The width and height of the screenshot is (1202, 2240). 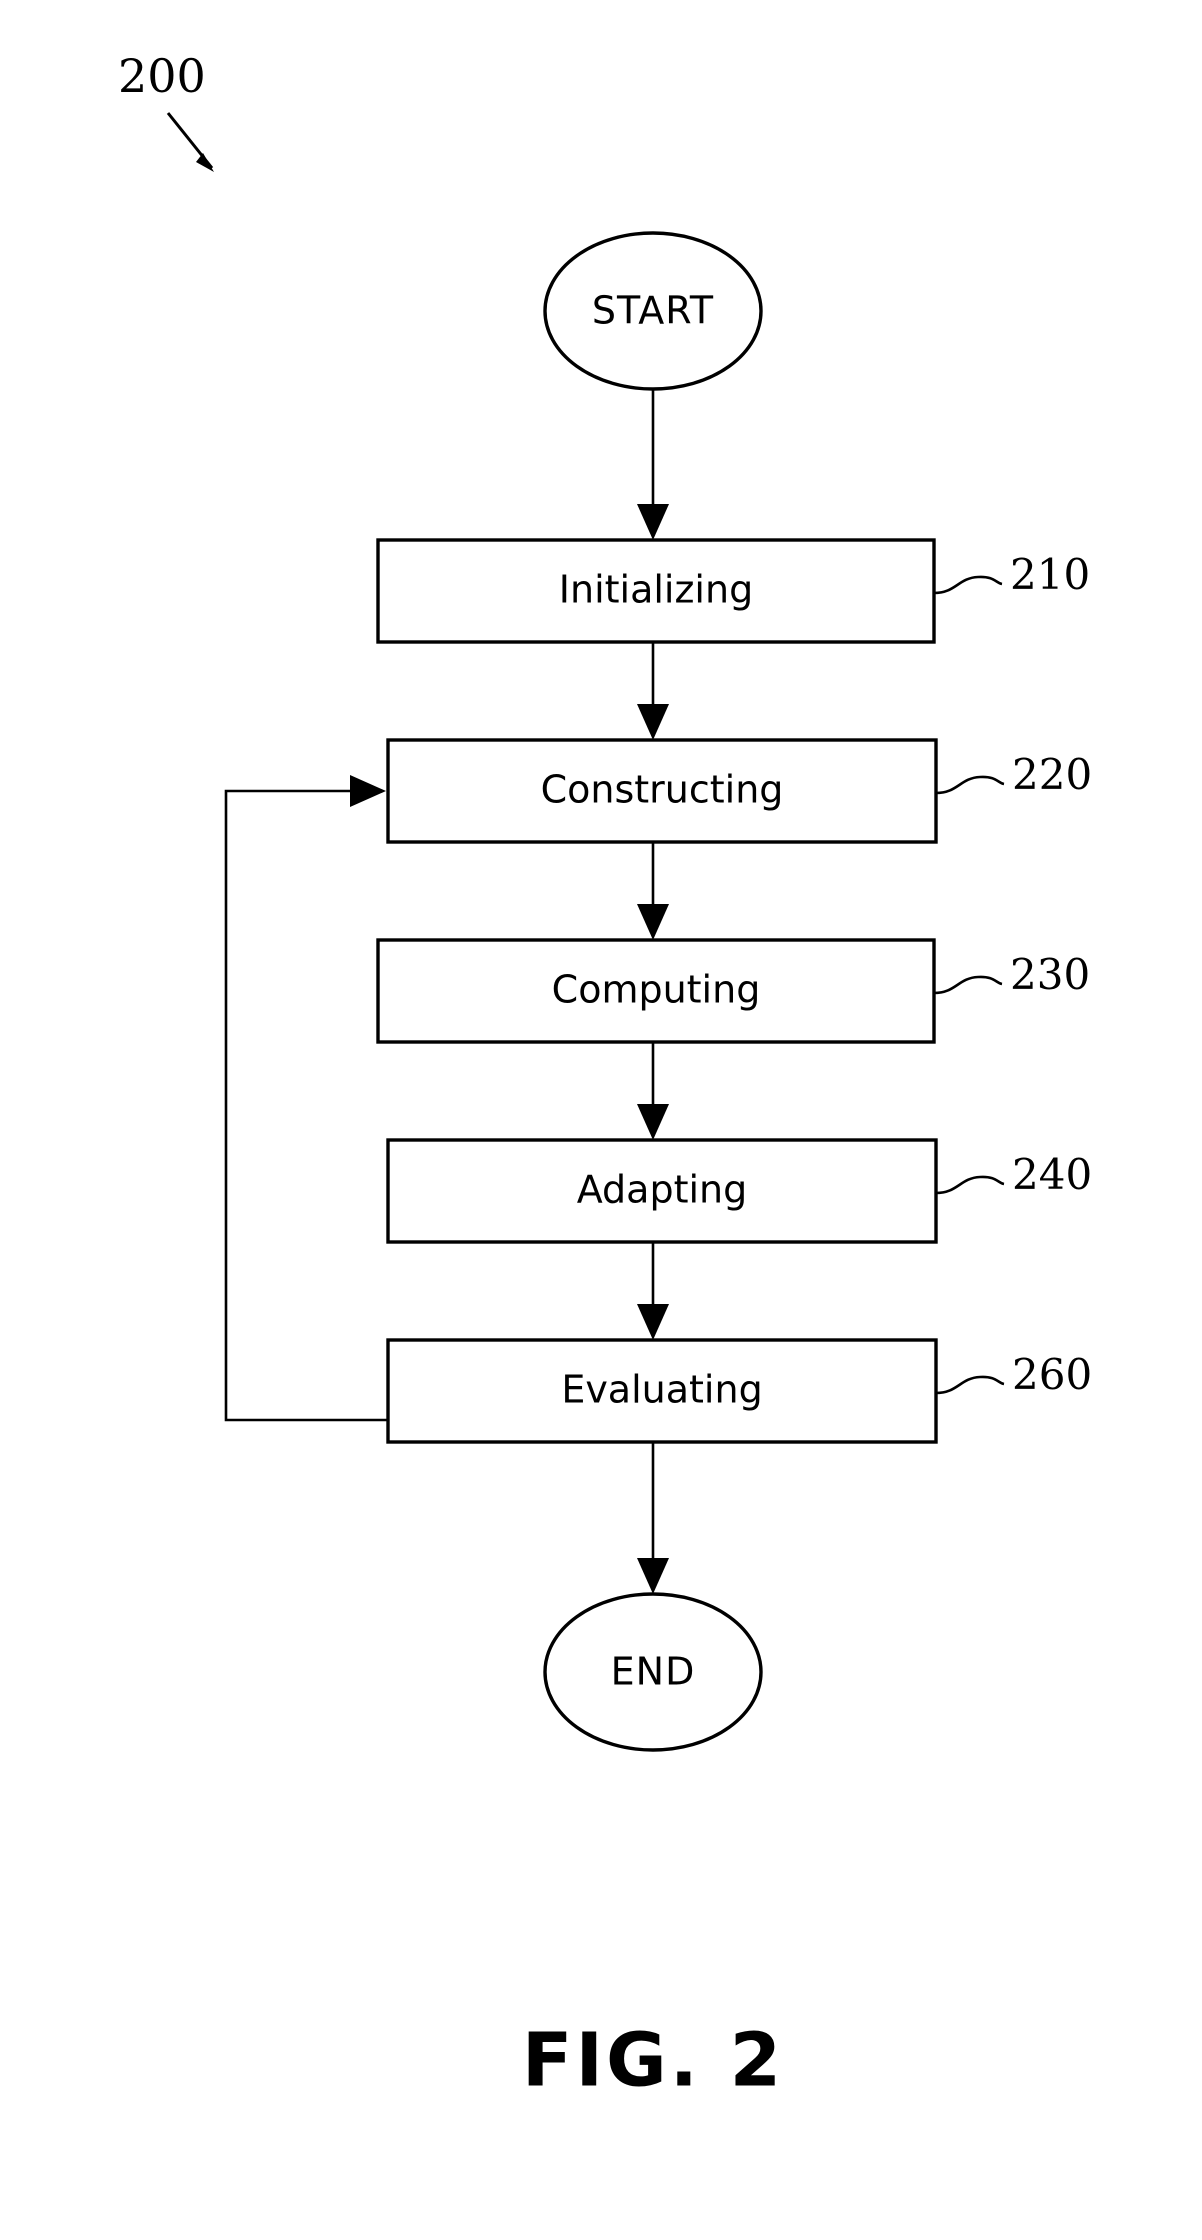 What do you see at coordinates (656, 590) in the screenshot?
I see `initializing-label: Initializing` at bounding box center [656, 590].